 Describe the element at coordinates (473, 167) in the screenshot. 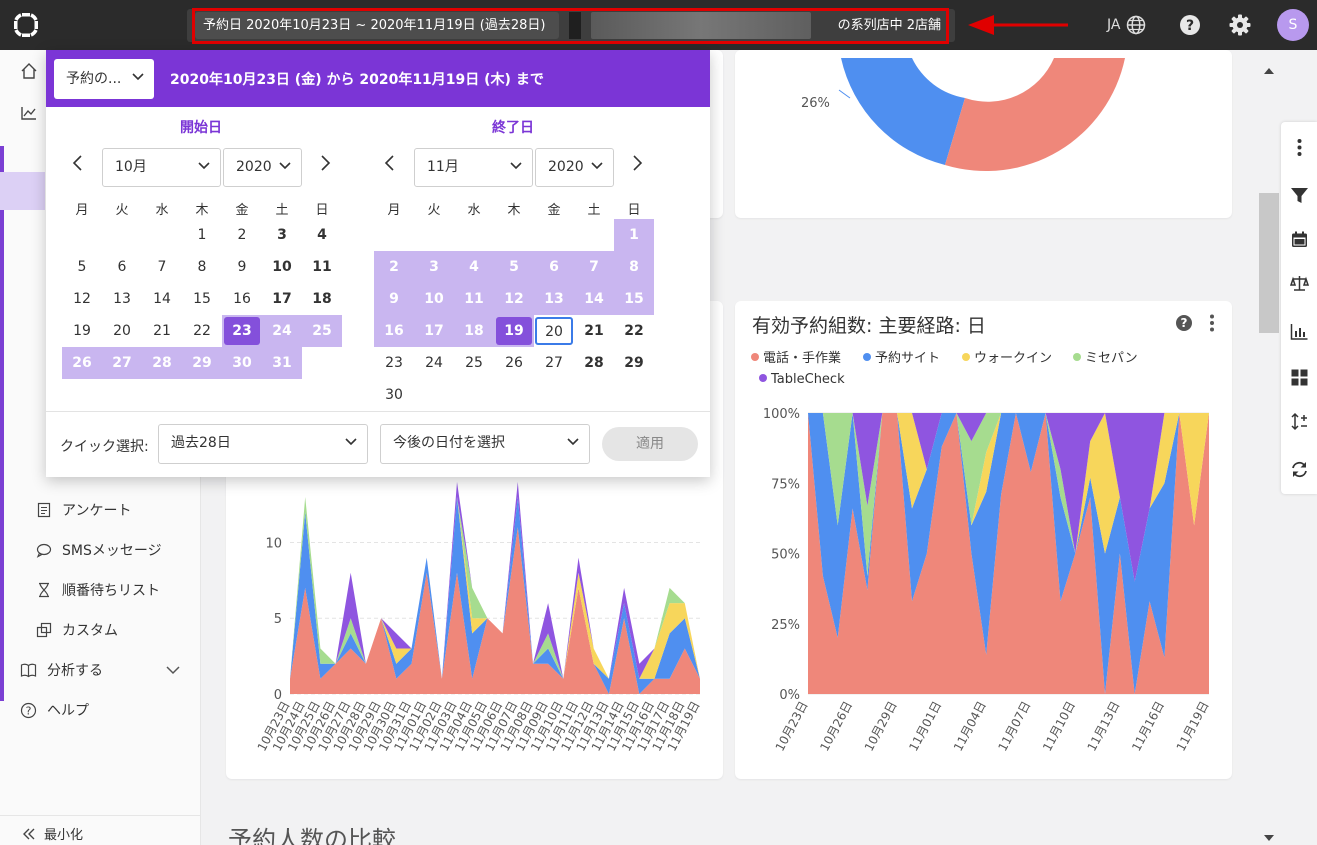

I see `end-month-select: 11月` at that location.